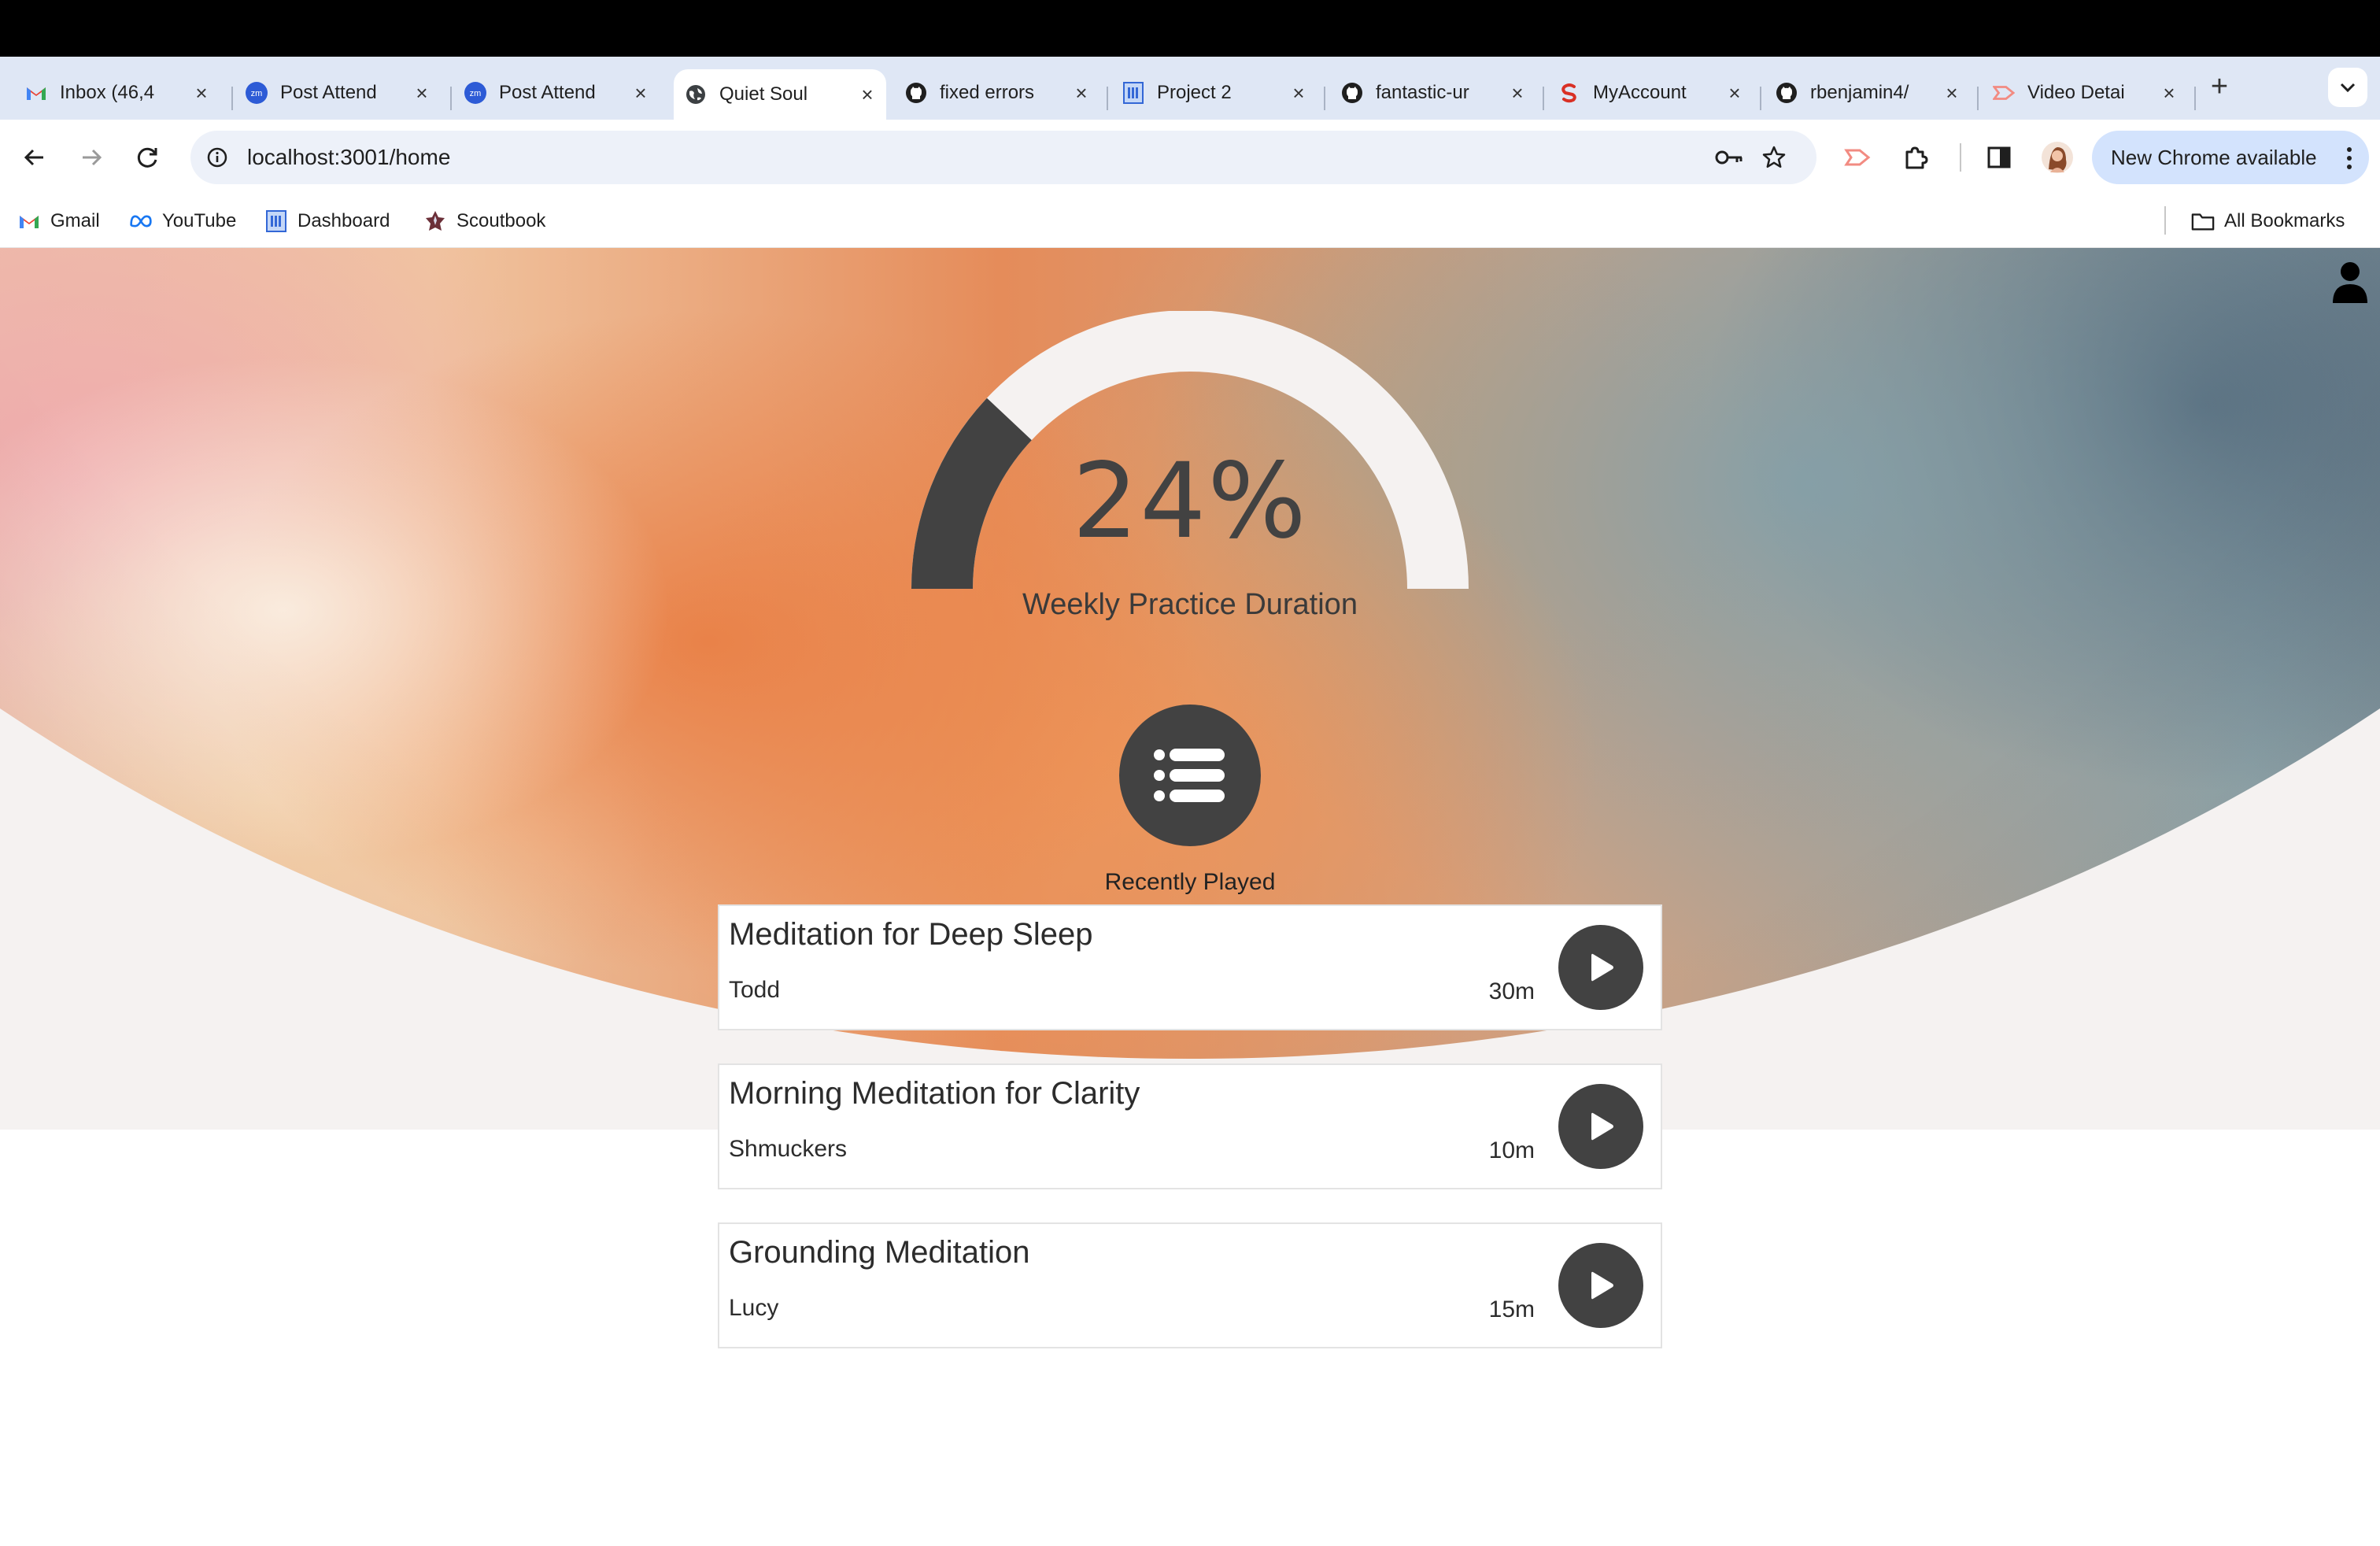  I want to click on bookmark-scoutbook: Scoutbook, so click(484, 221).